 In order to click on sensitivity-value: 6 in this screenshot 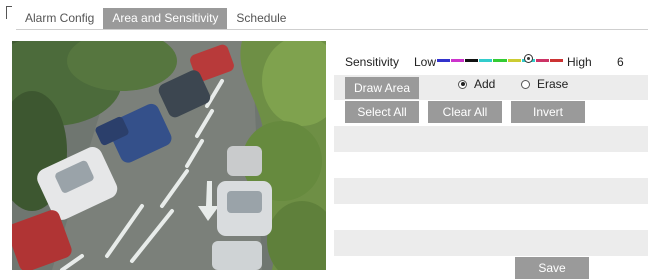, I will do `click(620, 62)`.